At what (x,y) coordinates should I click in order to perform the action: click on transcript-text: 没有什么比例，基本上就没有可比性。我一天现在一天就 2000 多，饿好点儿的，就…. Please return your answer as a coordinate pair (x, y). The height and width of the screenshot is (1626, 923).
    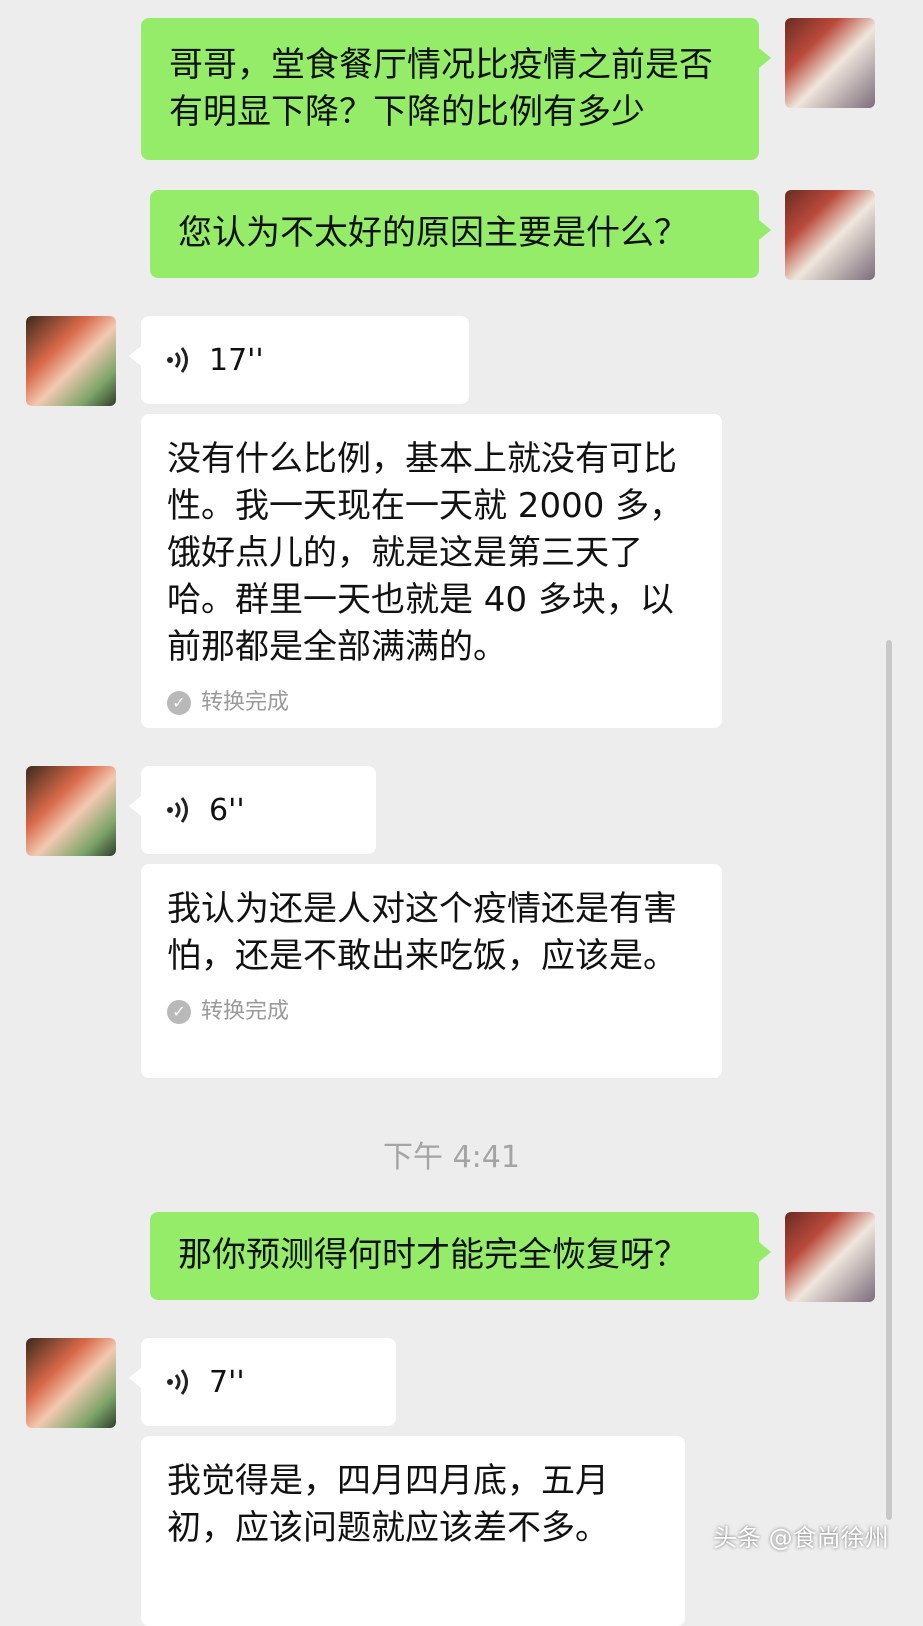
    Looking at the image, I should click on (425, 553).